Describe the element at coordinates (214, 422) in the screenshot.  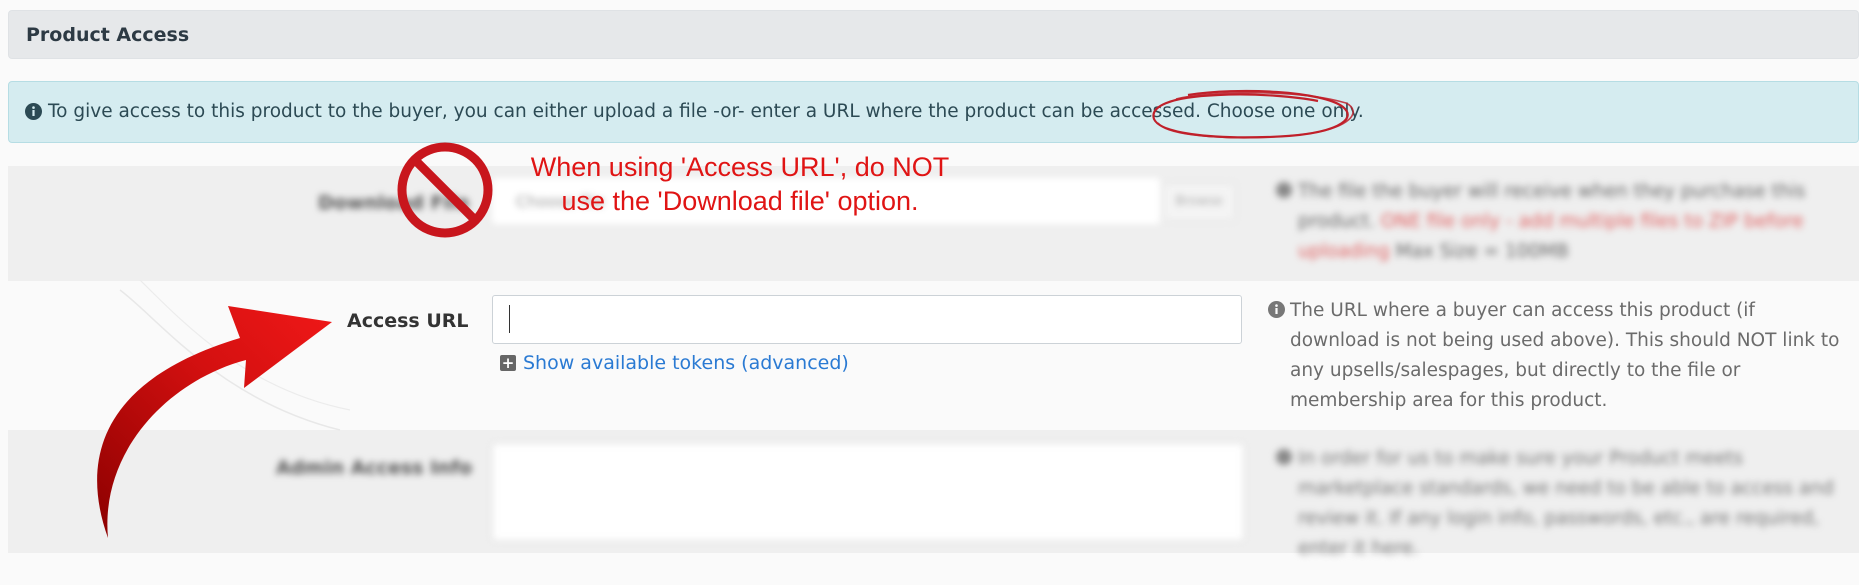
I see `curved-arrow-icon` at that location.